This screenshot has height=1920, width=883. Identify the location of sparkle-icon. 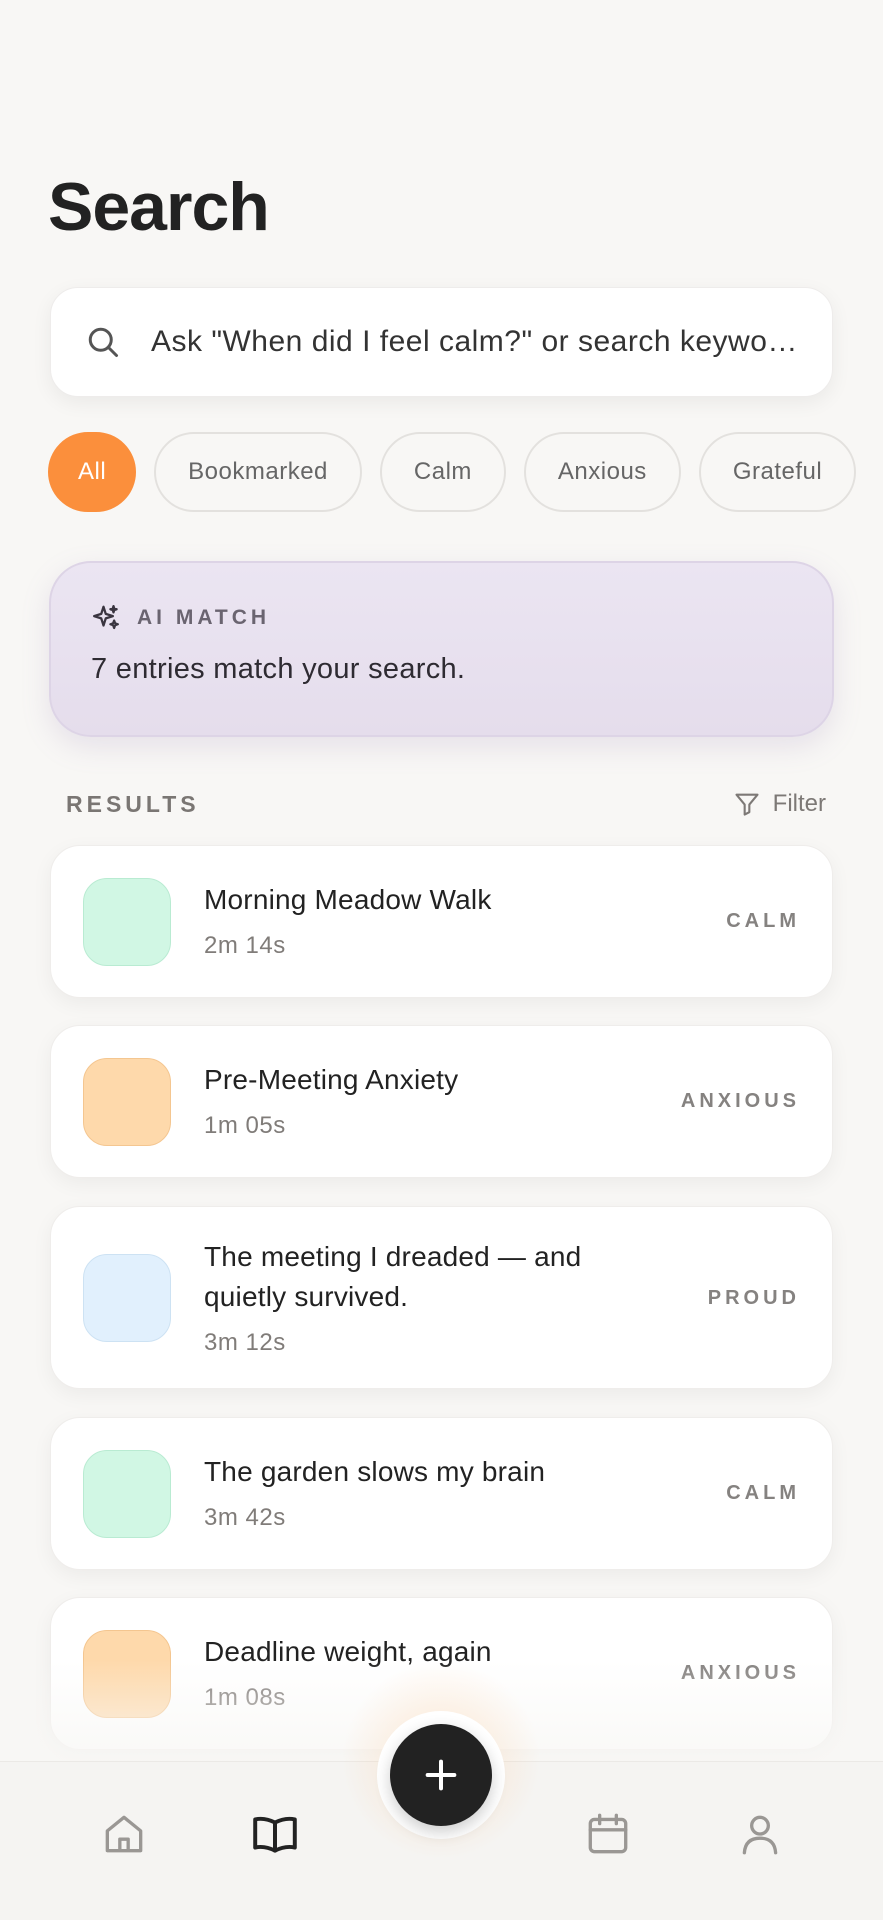
(106, 617).